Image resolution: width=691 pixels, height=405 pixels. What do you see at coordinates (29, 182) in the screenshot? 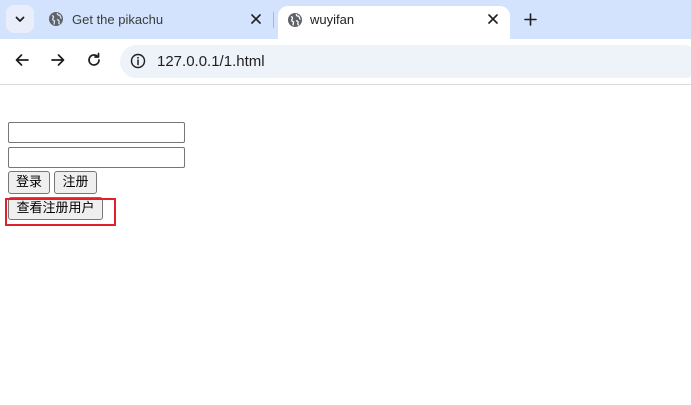
I see `login-button: 登录` at bounding box center [29, 182].